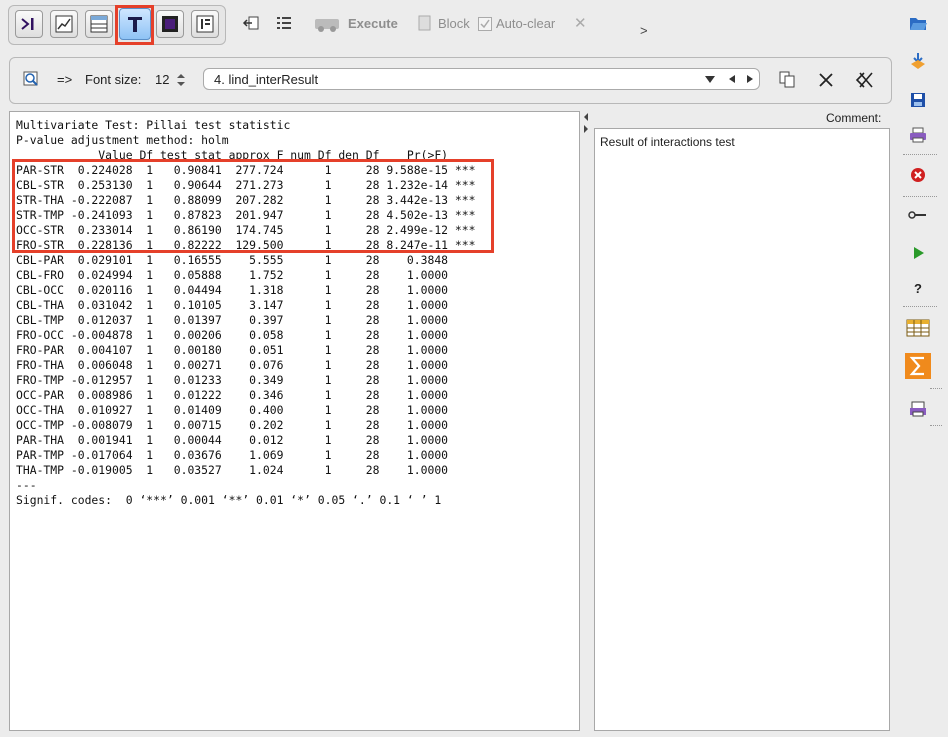  I want to click on pane-splitter, so click(586, 421).